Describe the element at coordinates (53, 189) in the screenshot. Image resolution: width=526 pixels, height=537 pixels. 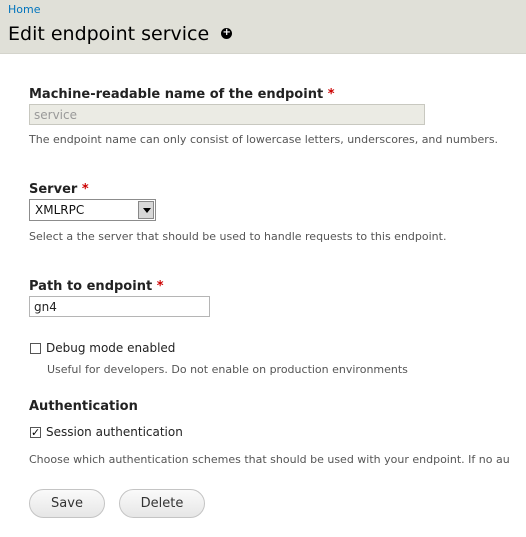
I see `server-label-text: Server` at that location.